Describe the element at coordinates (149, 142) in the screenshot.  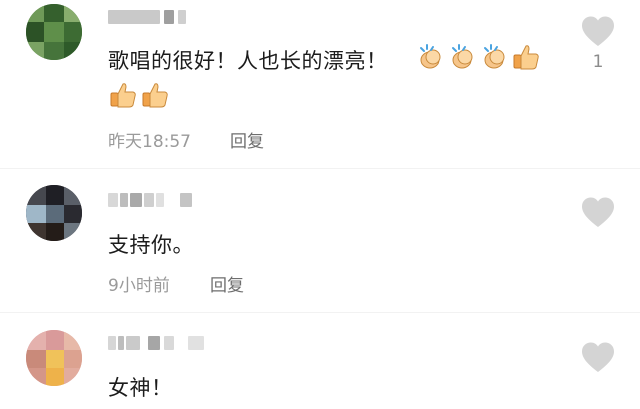
I see `comment-timestamp: 昨天18:57` at that location.